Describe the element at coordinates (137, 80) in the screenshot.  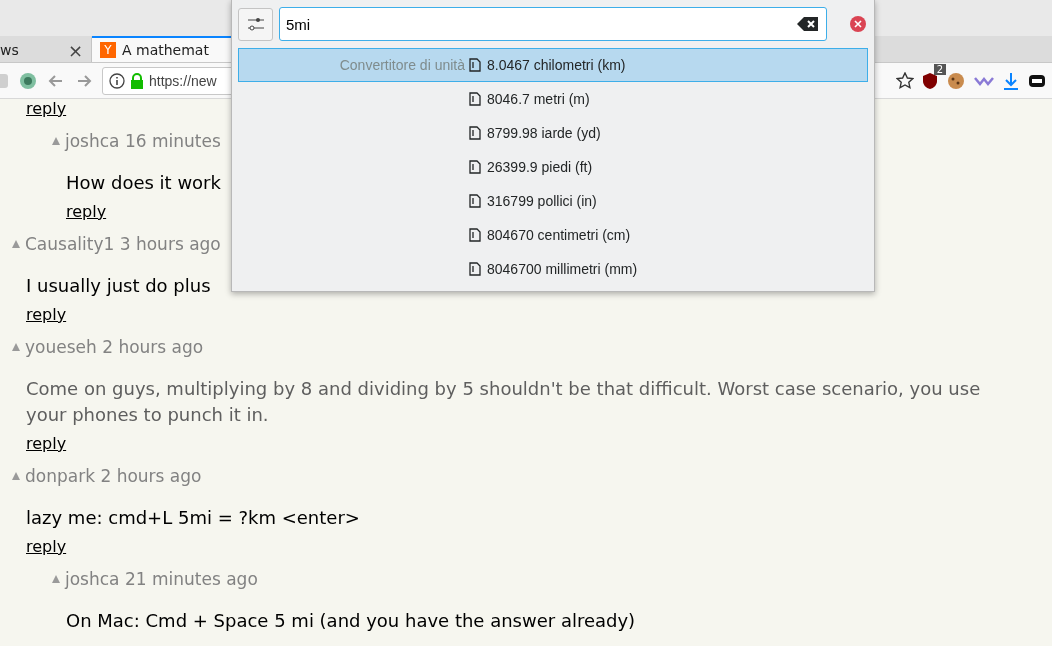
I see `lock-icon` at that location.